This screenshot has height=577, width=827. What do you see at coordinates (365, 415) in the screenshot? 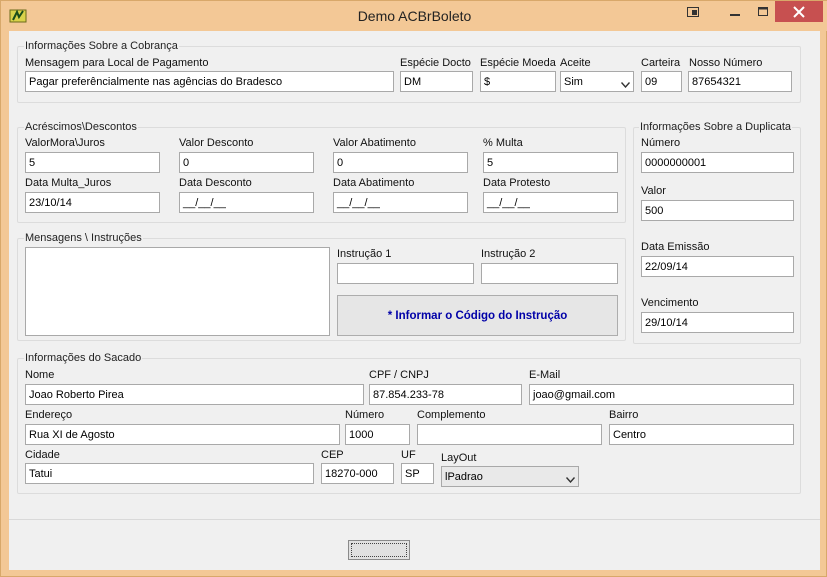
I see `sacado-numero-label: Número` at bounding box center [365, 415].